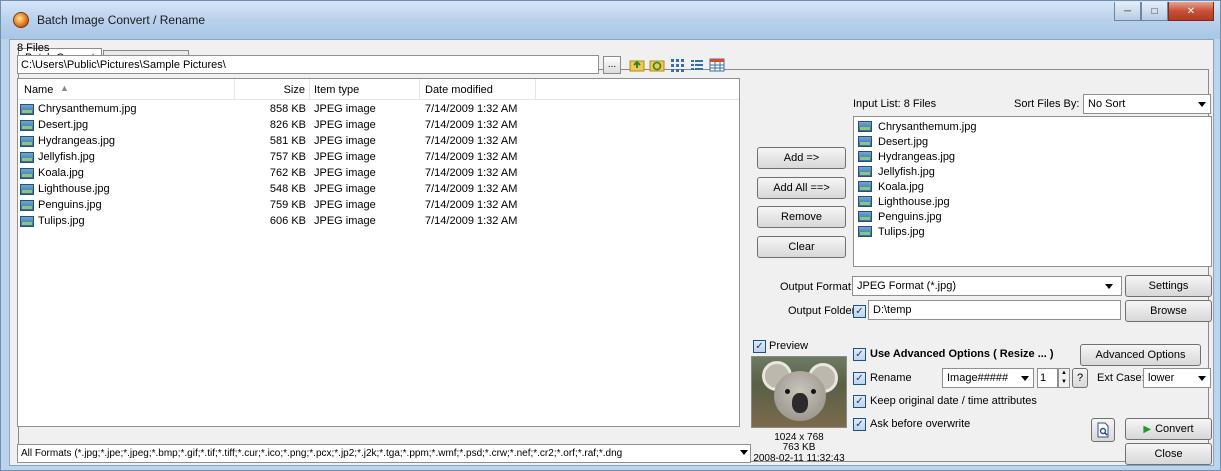 This screenshot has height=471, width=1221. What do you see at coordinates (126, 89) in the screenshot?
I see `column-name: Name ▲` at bounding box center [126, 89].